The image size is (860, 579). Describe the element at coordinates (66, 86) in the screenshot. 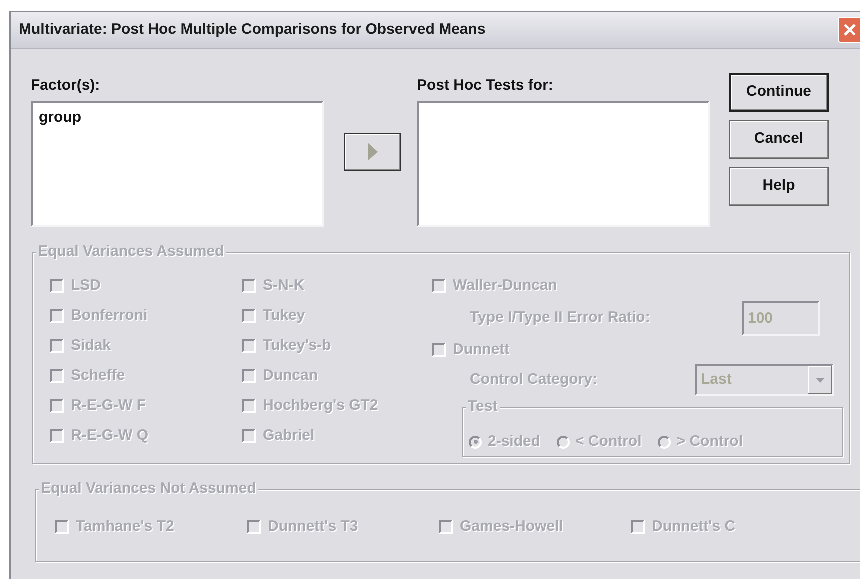

I see `field-label: Factor(s):` at that location.